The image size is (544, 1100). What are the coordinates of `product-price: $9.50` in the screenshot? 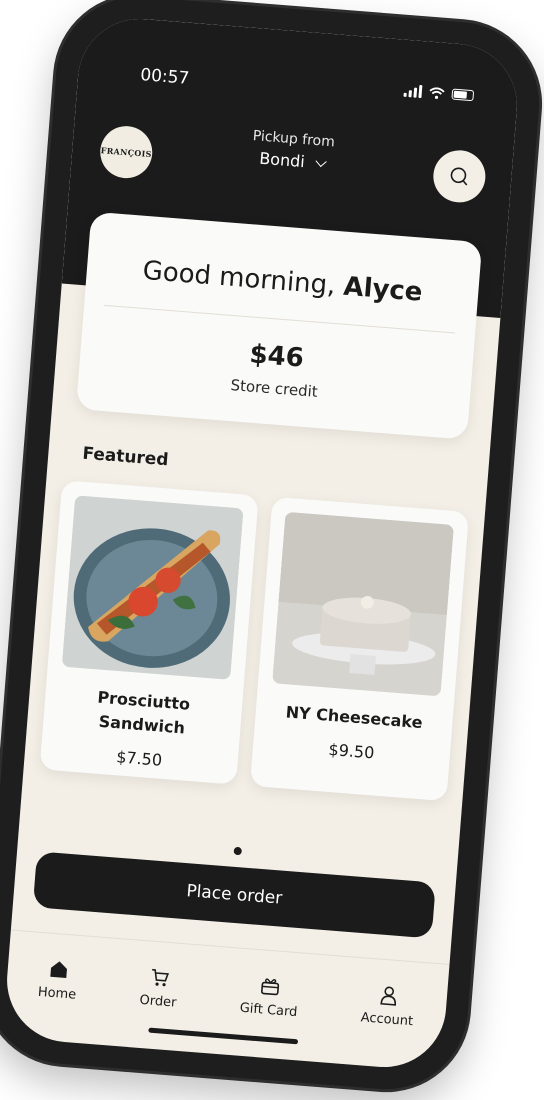 It's located at (351, 751).